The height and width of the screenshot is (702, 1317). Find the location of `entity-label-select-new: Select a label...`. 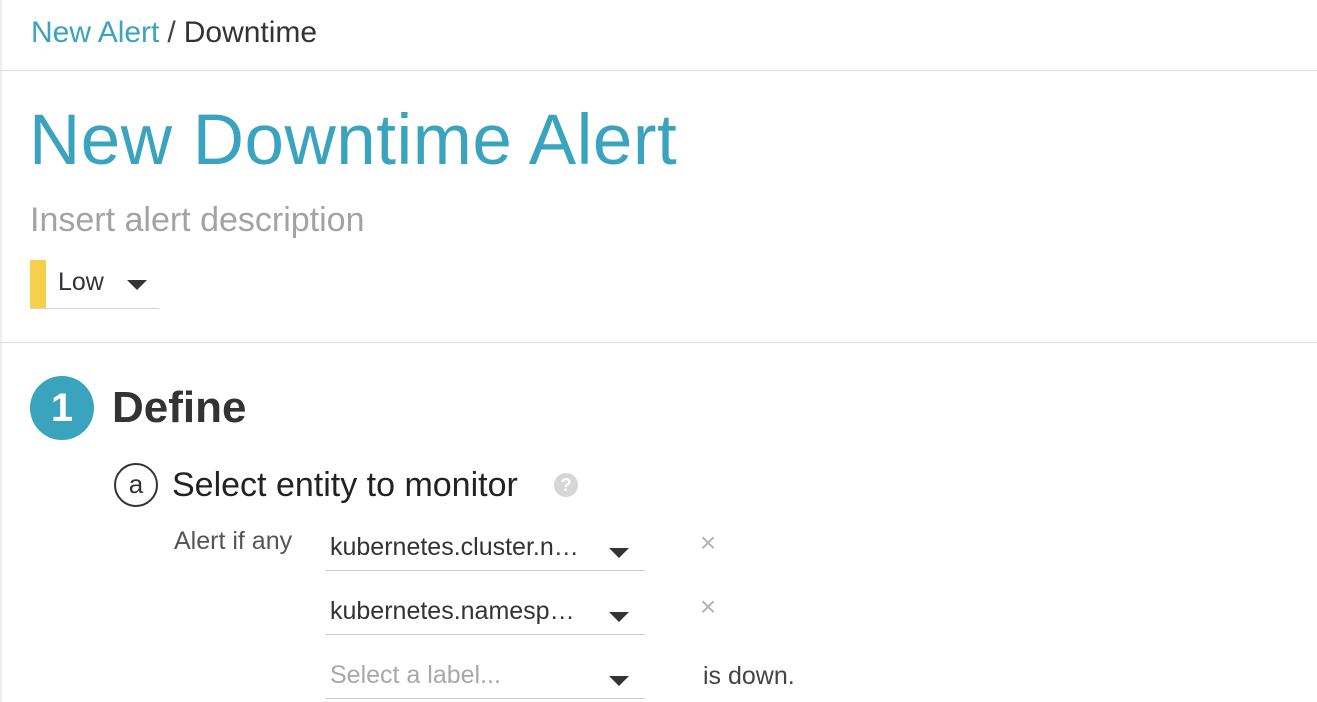

entity-label-select-new: Select a label... is located at coordinates (485, 675).